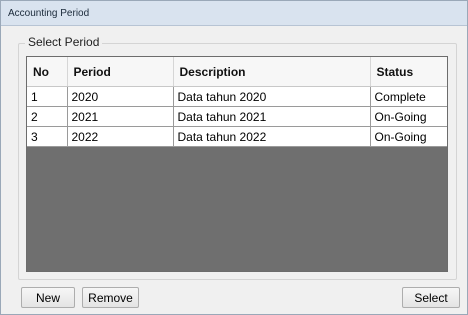 The image size is (468, 315). What do you see at coordinates (120, 72) in the screenshot?
I see `column-header-period: Period` at bounding box center [120, 72].